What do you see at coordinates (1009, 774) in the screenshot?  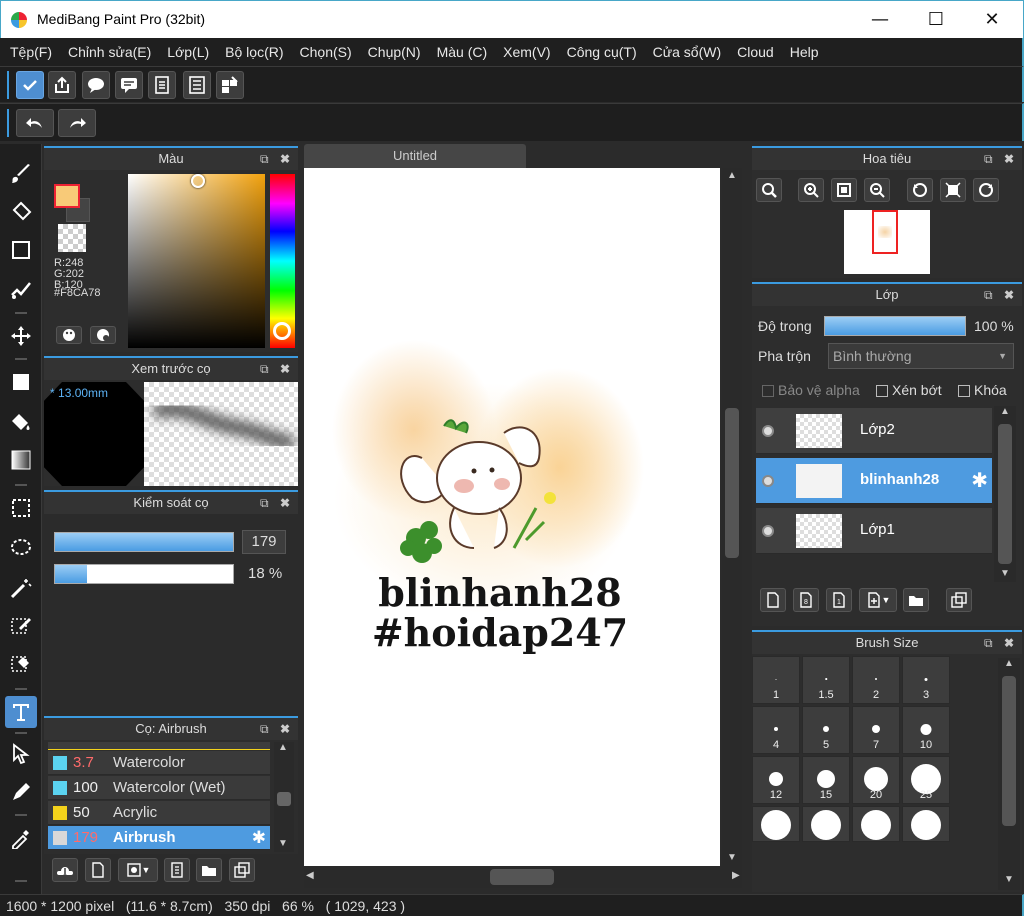 I see `brush-size-scrollbar: ▲ ▼` at bounding box center [1009, 774].